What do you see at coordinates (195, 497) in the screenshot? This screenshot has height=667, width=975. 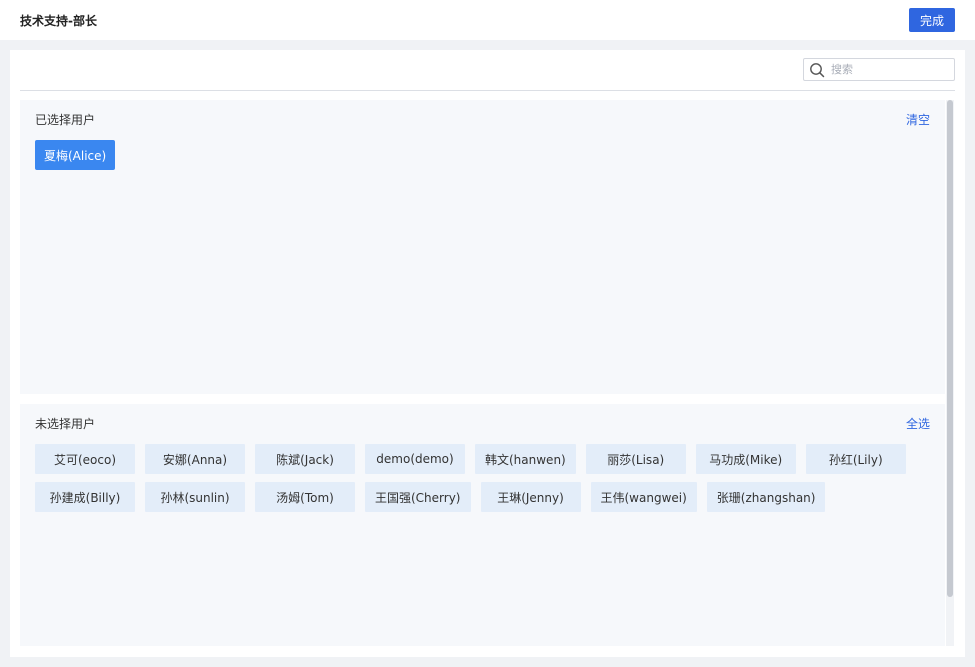 I see `user-chip: 孙林(sunlin)` at bounding box center [195, 497].